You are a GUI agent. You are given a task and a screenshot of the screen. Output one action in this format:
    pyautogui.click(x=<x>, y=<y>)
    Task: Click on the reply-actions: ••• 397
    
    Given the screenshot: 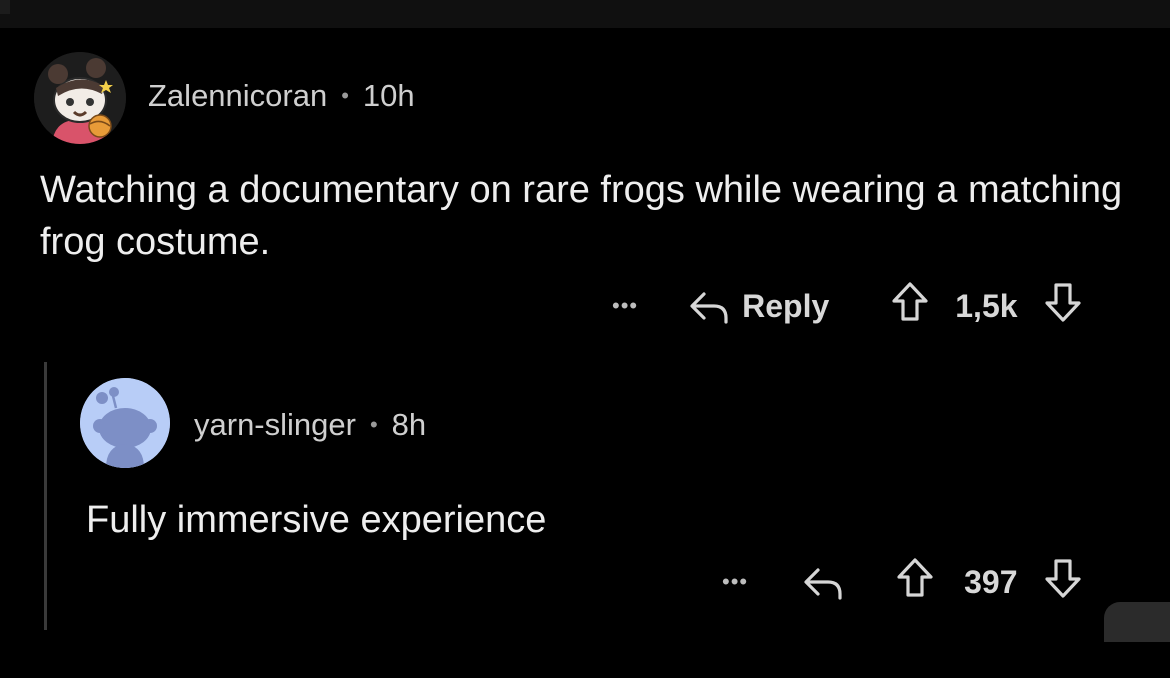 What is the action you would take?
    pyautogui.click(x=902, y=582)
    